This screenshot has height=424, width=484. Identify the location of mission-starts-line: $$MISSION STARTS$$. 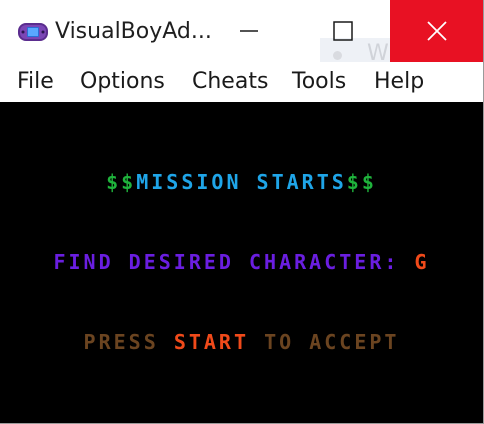
(241, 182).